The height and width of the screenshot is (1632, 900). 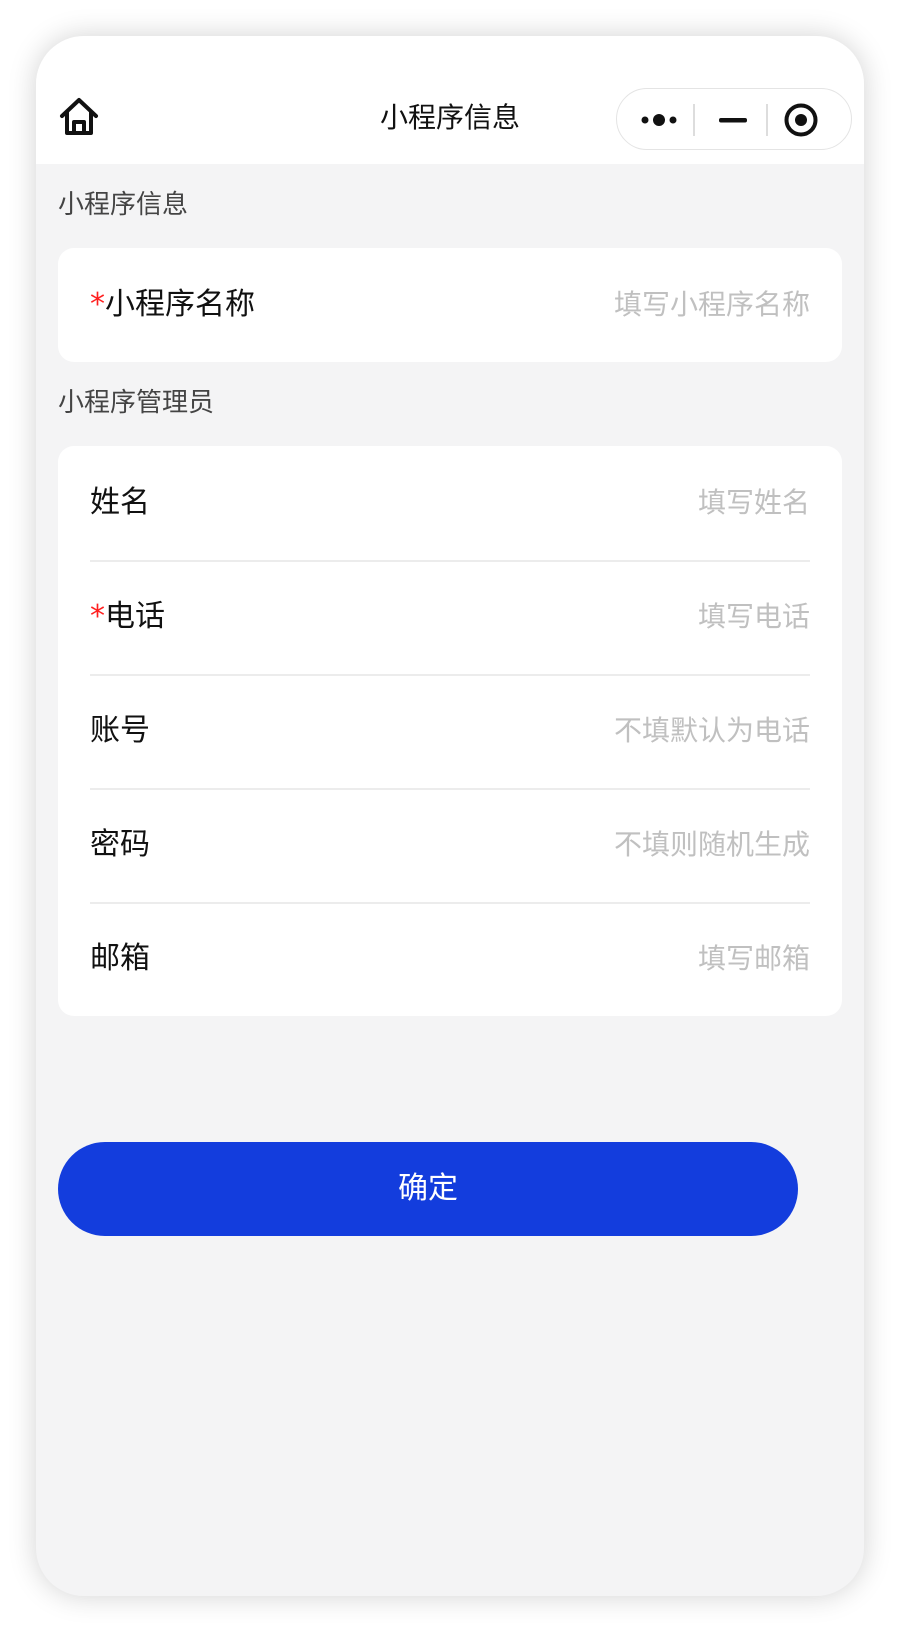 I want to click on target-circle-icon, so click(x=801, y=120).